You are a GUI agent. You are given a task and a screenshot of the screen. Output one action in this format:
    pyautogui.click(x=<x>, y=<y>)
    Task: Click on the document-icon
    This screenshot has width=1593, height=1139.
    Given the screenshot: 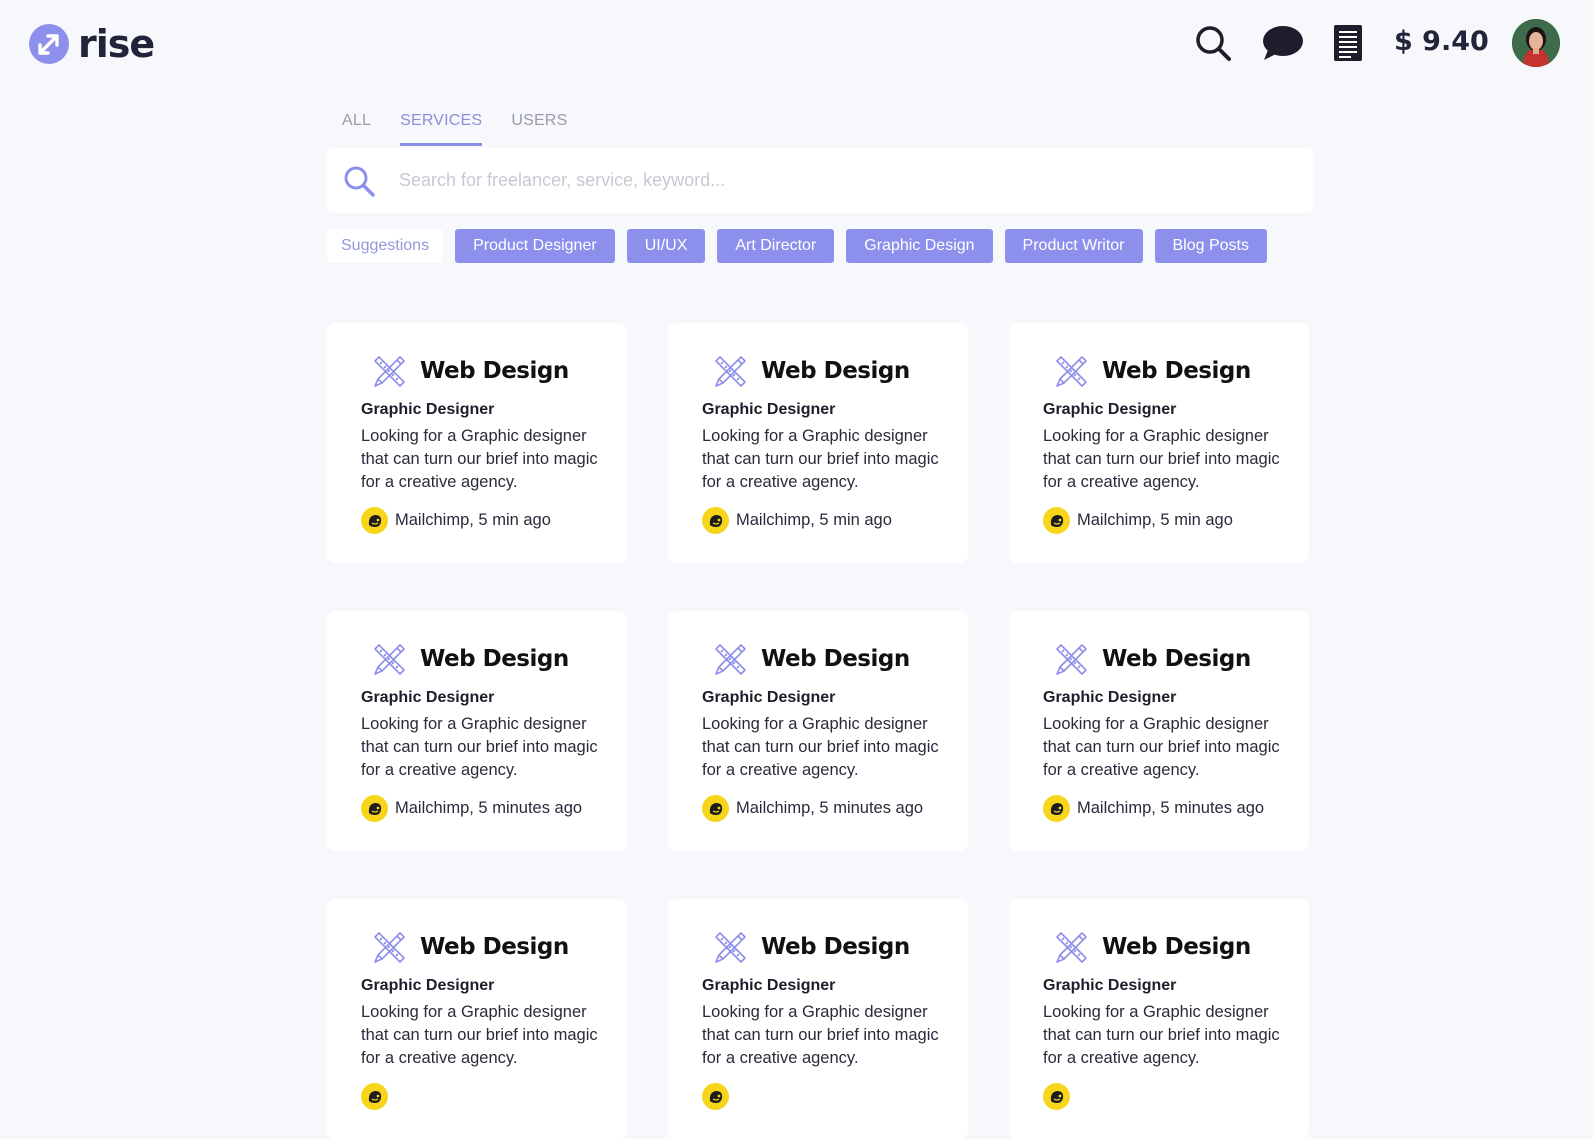 What is the action you would take?
    pyautogui.click(x=1348, y=43)
    